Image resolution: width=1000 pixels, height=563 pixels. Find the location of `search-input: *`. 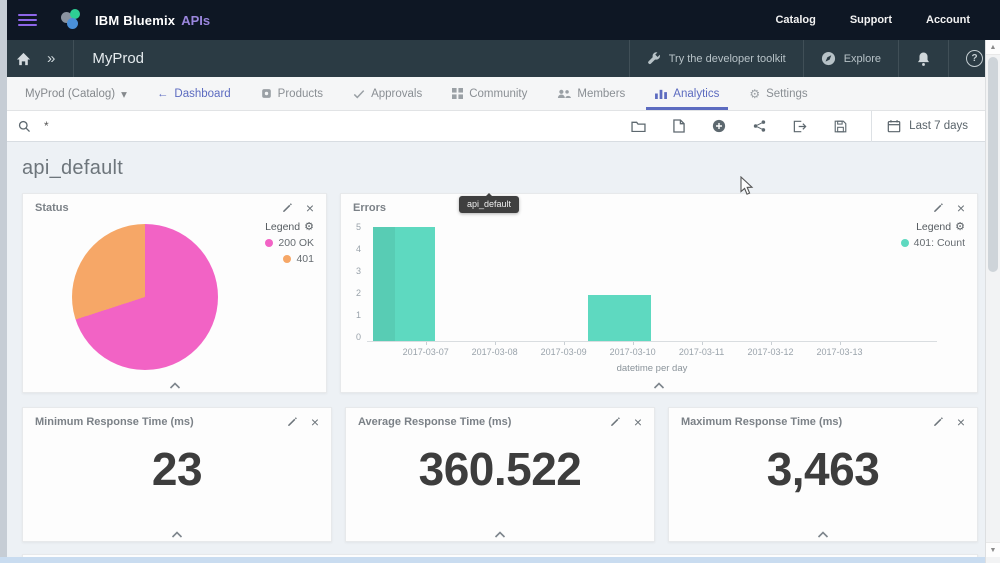

search-input: * is located at coordinates (46, 126).